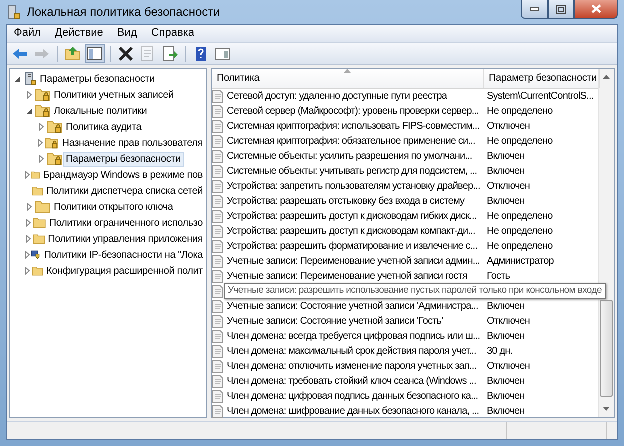 The width and height of the screenshot is (624, 446). Describe the element at coordinates (148, 54) in the screenshot. I see `properties-icon` at that location.